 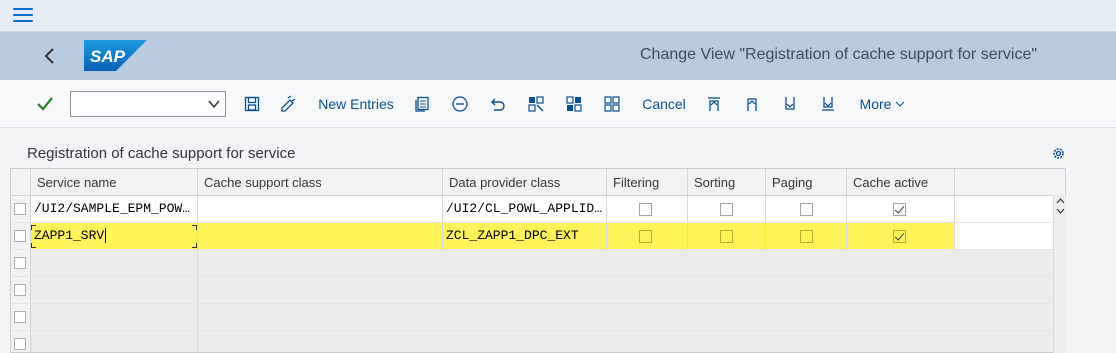 What do you see at coordinates (23, 16) in the screenshot?
I see `hamburger-icon` at bounding box center [23, 16].